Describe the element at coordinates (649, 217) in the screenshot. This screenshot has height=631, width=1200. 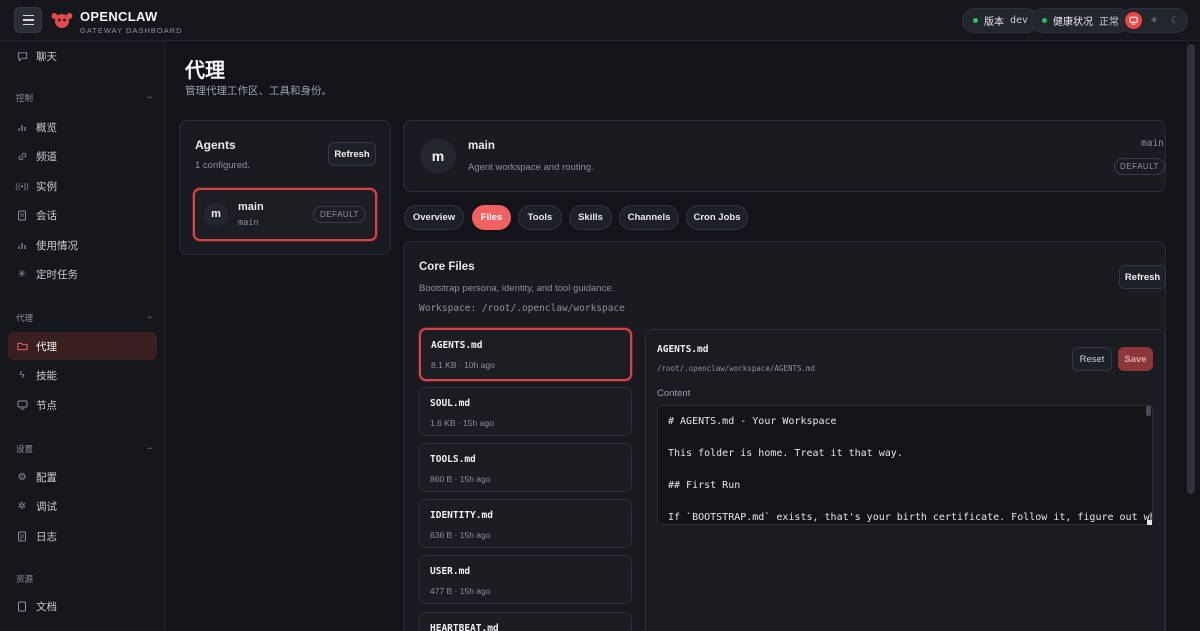
I see `tab-channels: Channels` at that location.